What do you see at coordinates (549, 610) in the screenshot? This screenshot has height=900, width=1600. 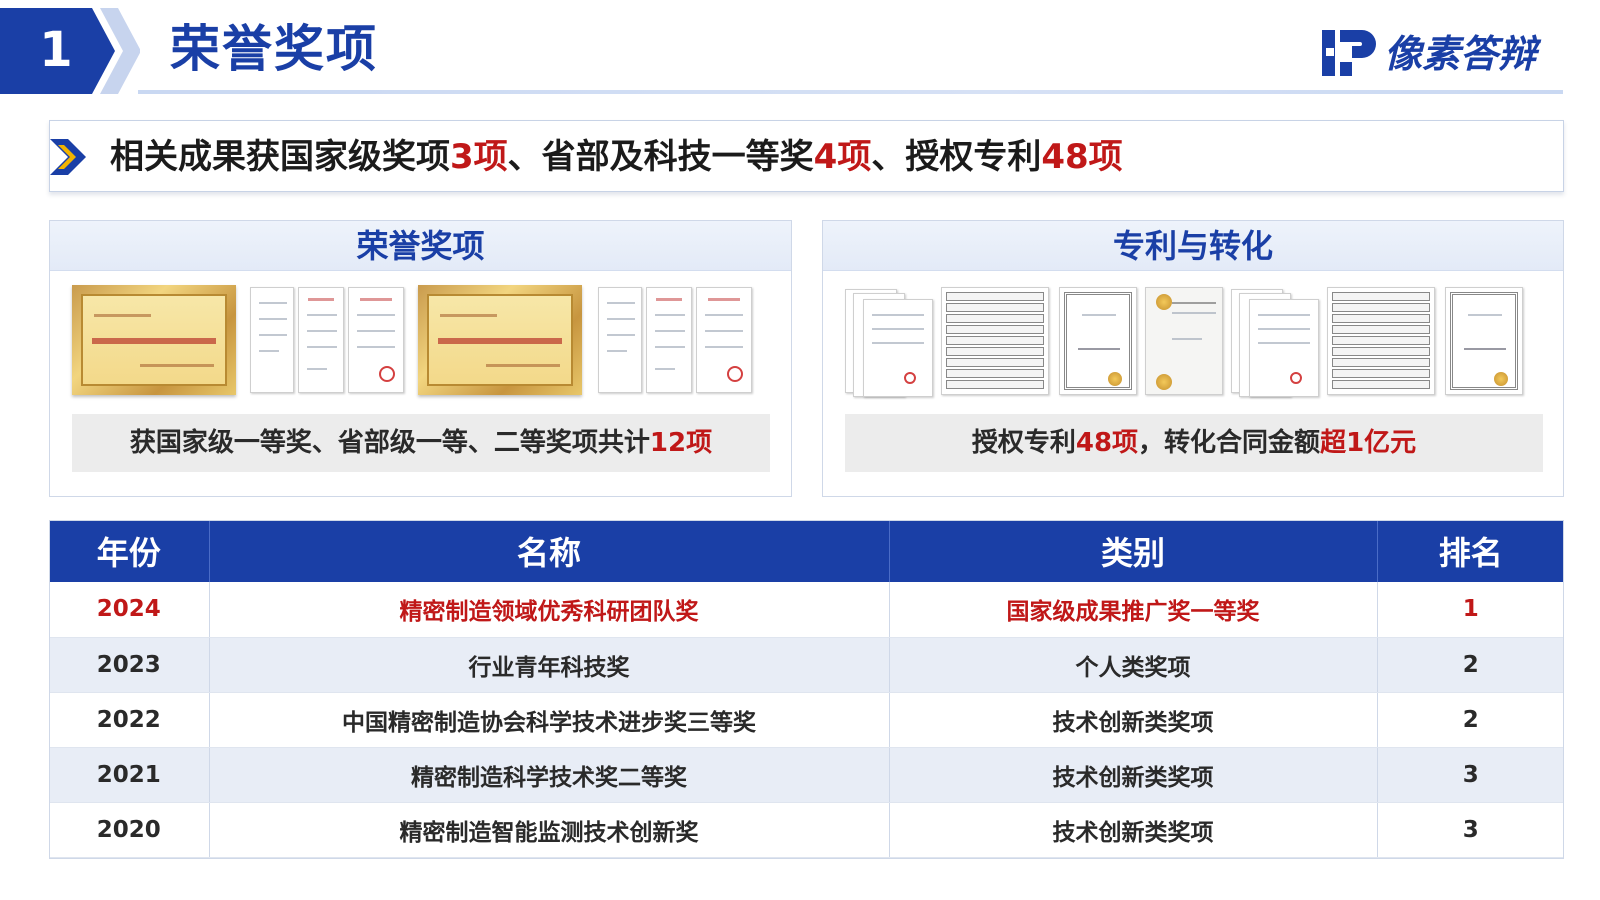 I see `cell-name: 精密制造领域优秀科研团队奖` at bounding box center [549, 610].